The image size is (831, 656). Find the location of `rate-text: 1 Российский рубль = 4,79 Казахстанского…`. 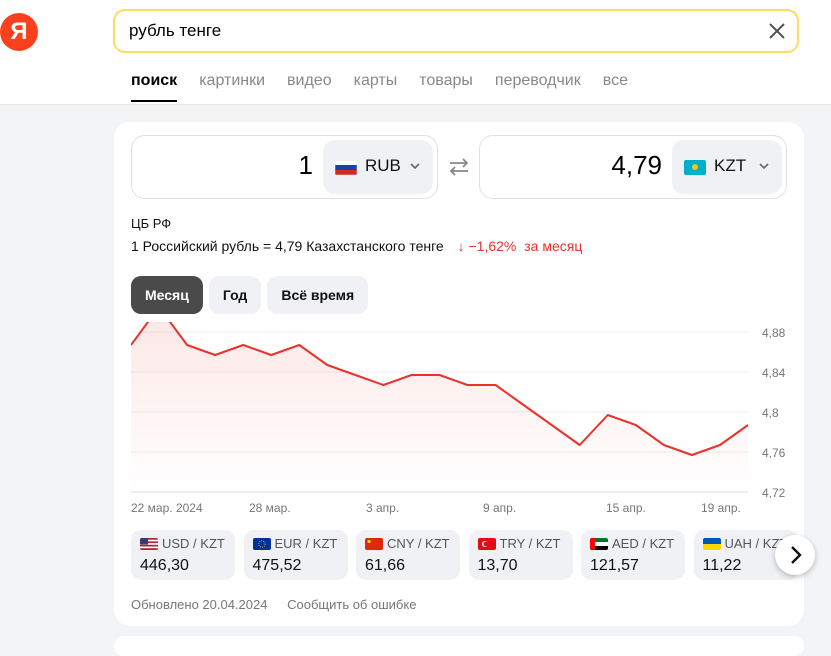

rate-text: 1 Российский рубль = 4,79 Казахстанского… is located at coordinates (287, 246).